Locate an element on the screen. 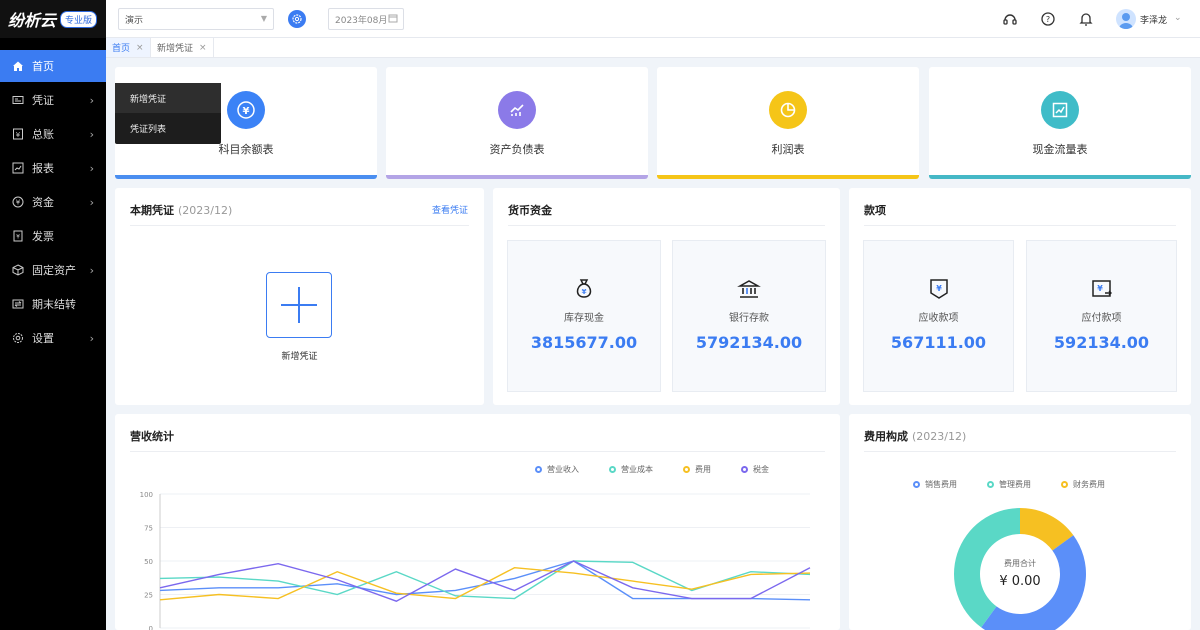  legend-item: 管理费用 is located at coordinates (1009, 484).